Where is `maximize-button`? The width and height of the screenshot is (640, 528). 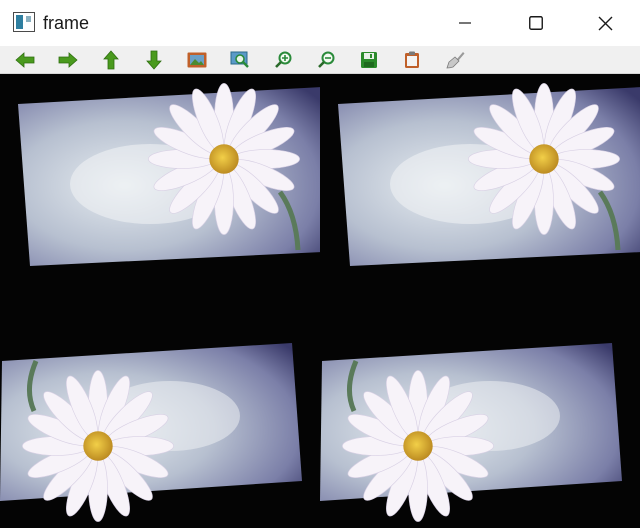
maximize-button is located at coordinates (536, 23).